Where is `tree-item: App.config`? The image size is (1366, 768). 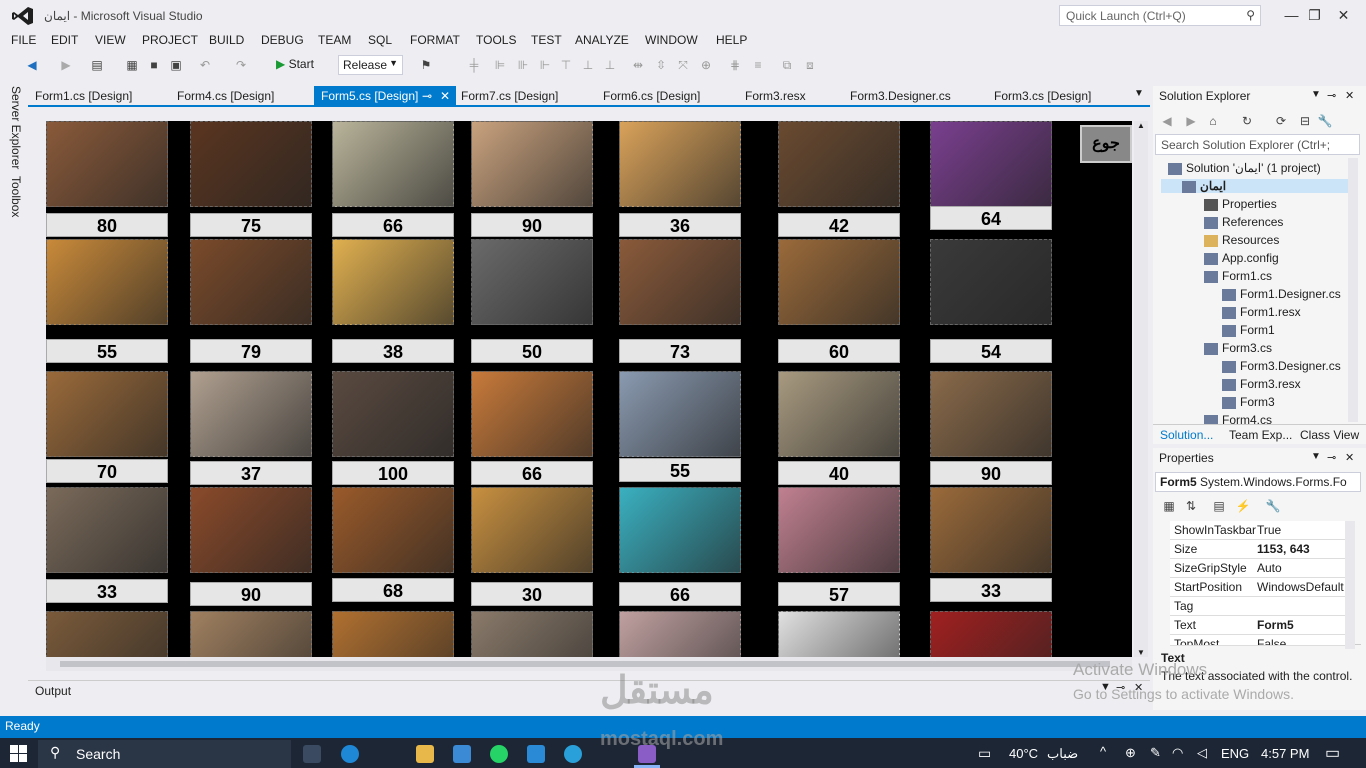 tree-item: App.config is located at coordinates (1241, 258).